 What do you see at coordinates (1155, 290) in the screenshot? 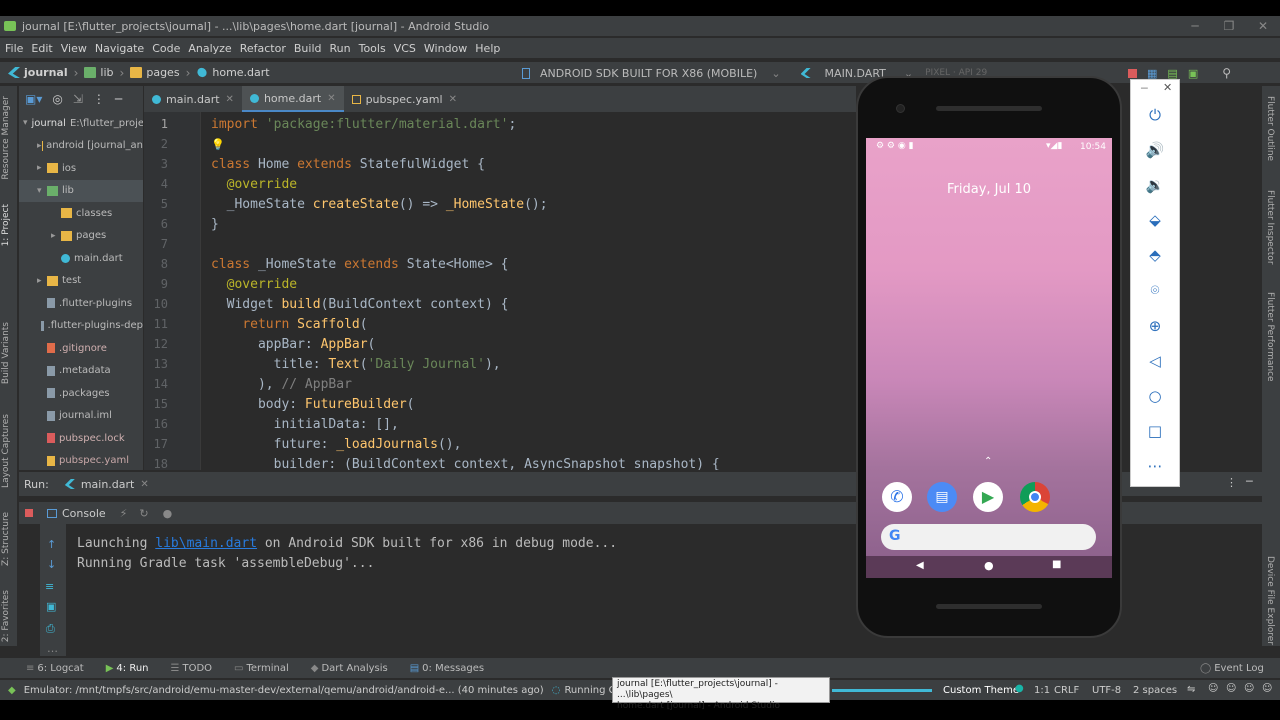
I see `camera-icon: ⌾` at bounding box center [1155, 290].